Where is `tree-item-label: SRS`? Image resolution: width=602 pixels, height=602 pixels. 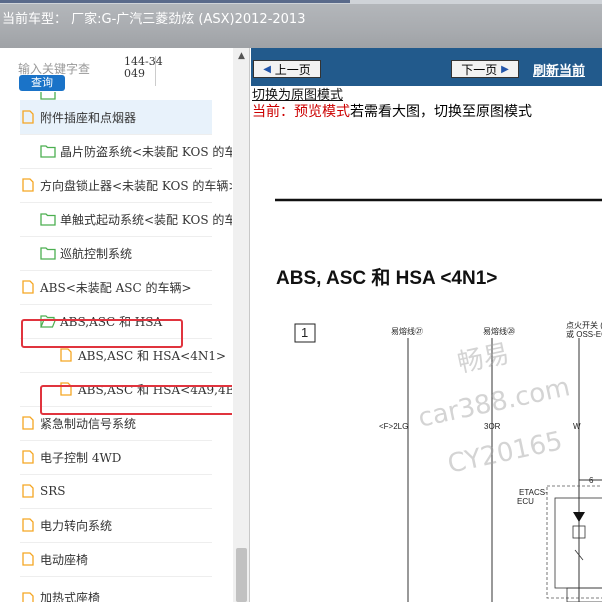
tree-item-label: SRS is located at coordinates (53, 491).